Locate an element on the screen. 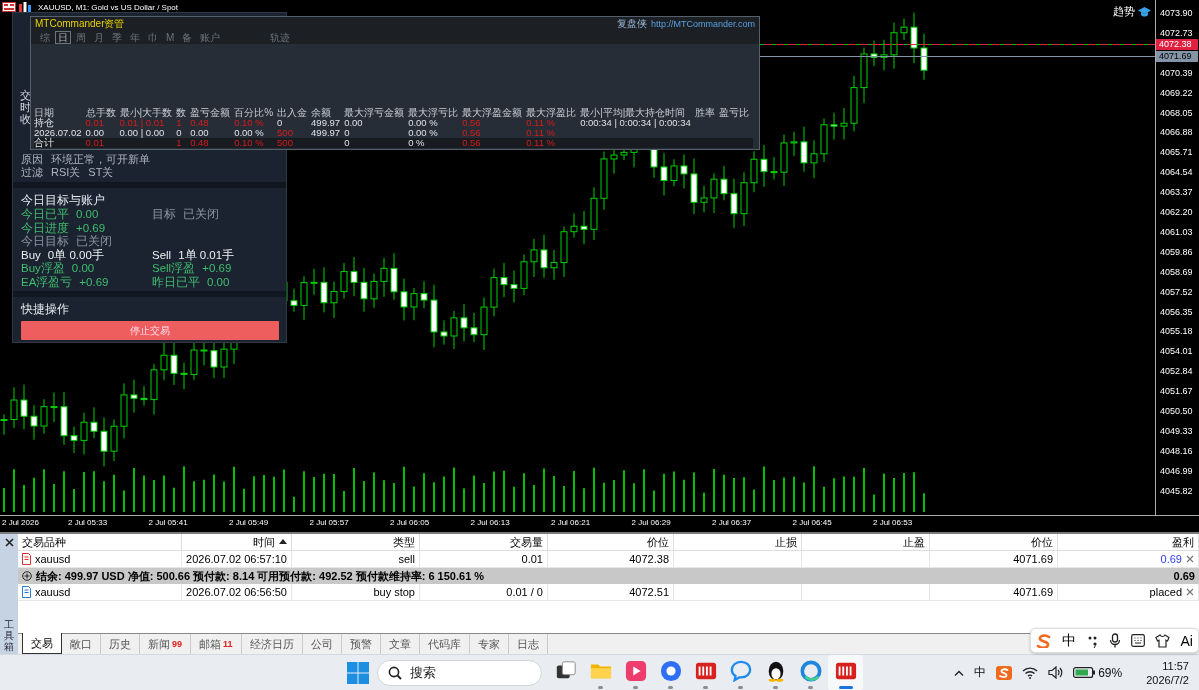 This screenshot has width=1199, height=690. bar-chart-icon is located at coordinates (25, 7).